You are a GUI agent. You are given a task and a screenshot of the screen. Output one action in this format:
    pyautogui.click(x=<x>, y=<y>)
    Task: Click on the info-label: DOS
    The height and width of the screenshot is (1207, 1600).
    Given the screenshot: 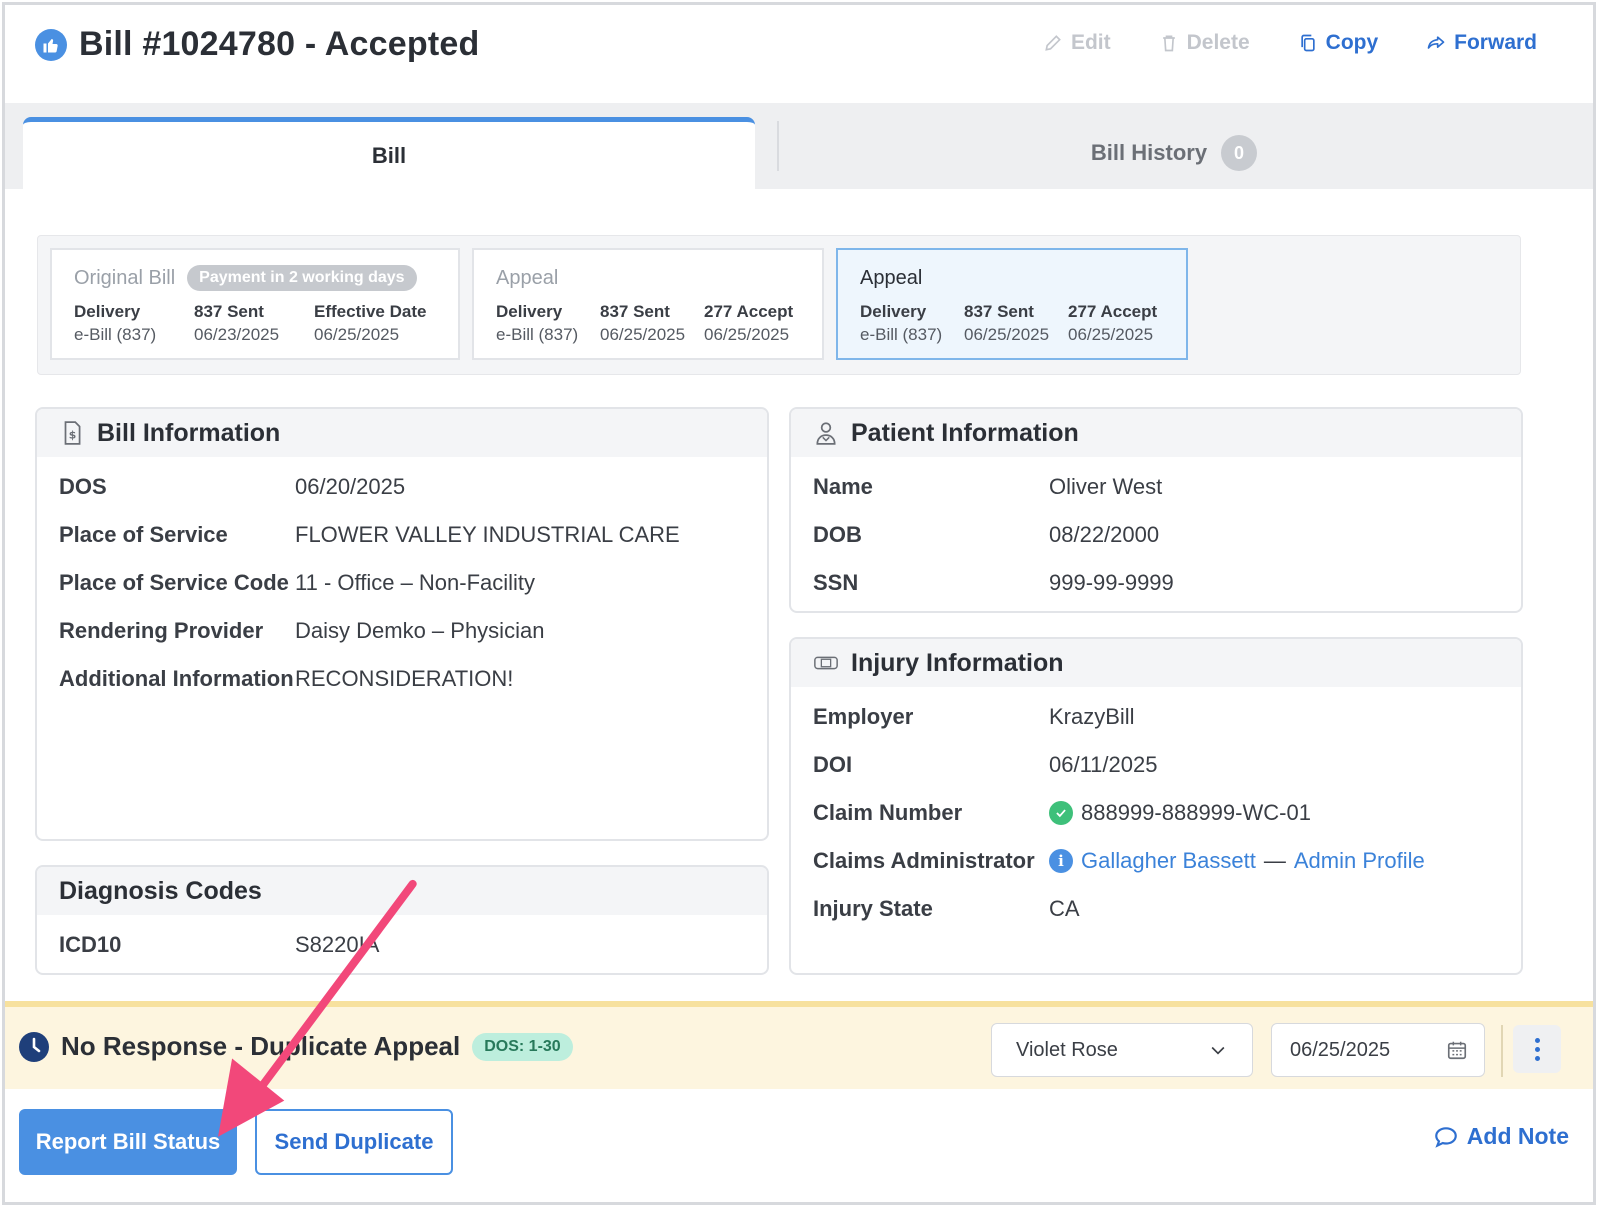 What is the action you would take?
    pyautogui.click(x=83, y=486)
    